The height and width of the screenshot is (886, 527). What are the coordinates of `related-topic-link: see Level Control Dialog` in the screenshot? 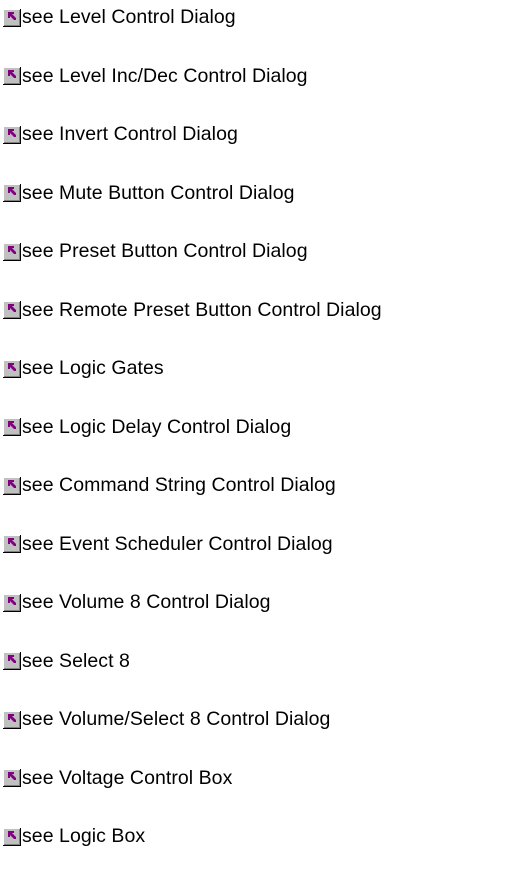 It's located at (263, 17).